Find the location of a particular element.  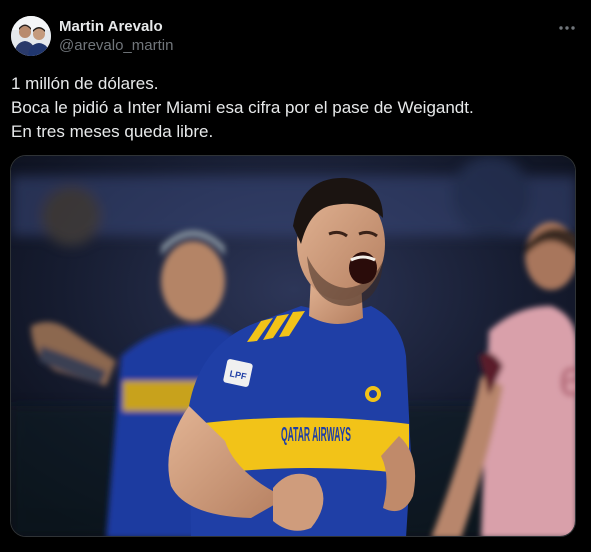

author-avatar is located at coordinates (31, 36).